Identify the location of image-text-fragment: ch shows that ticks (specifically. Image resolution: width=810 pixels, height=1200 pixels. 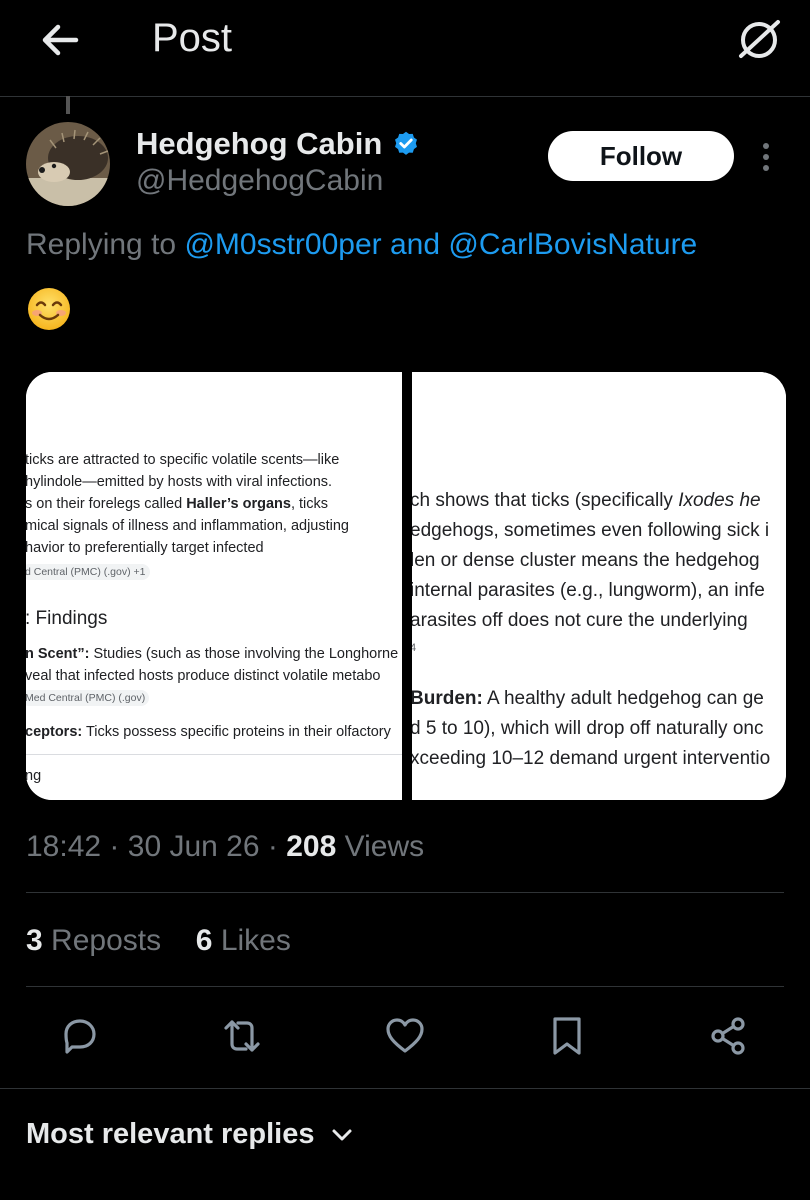
(545, 500).